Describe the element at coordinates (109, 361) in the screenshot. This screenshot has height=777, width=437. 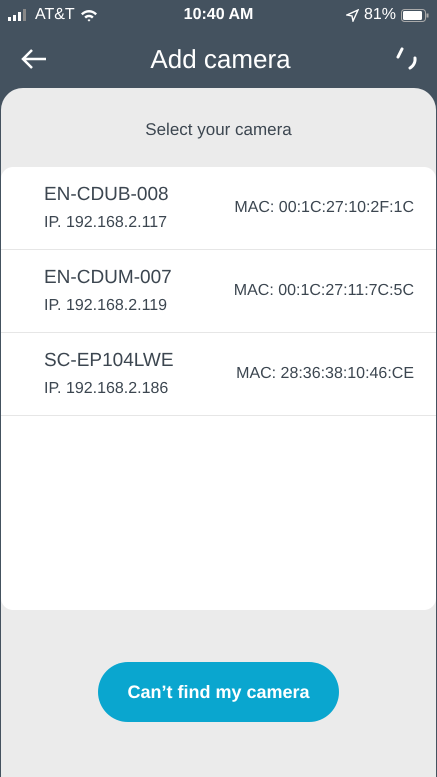
I see `camera-name: SC-EP104LWE` at that location.